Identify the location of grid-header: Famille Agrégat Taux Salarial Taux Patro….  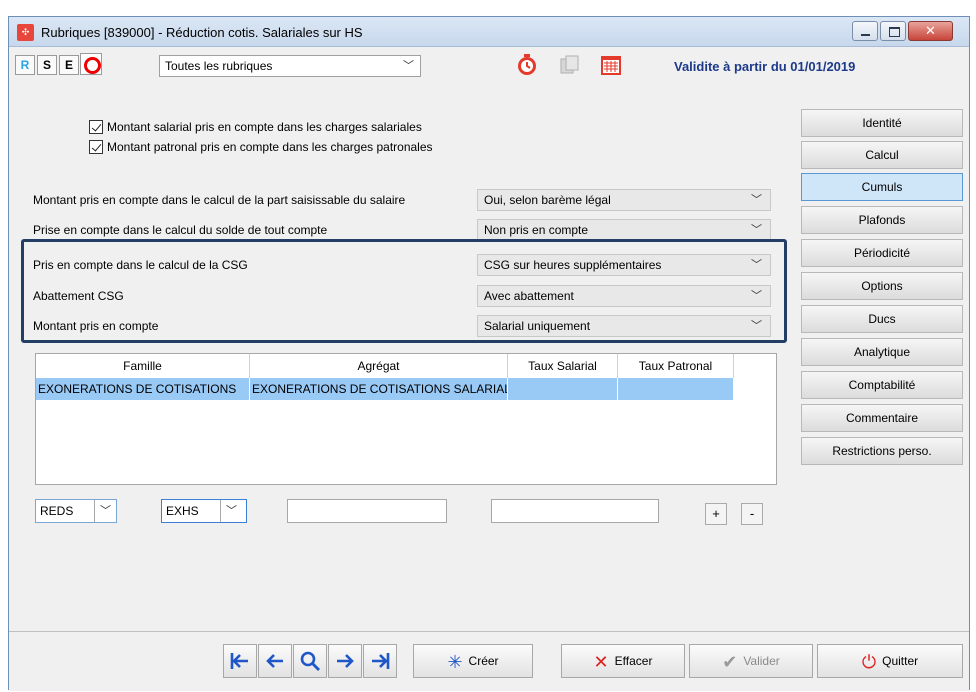
(406, 366).